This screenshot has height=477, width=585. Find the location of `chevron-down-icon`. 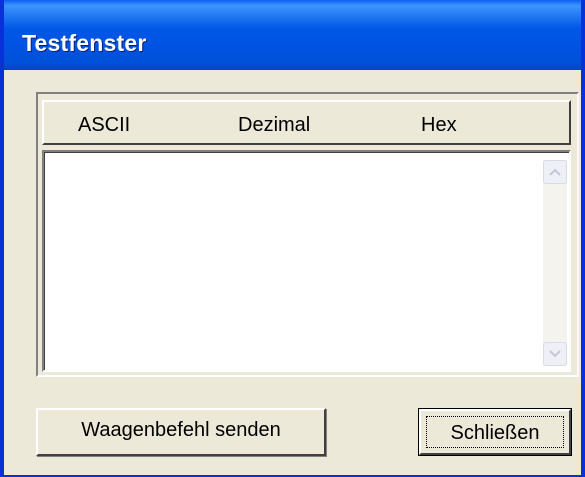

chevron-down-icon is located at coordinates (555, 354).